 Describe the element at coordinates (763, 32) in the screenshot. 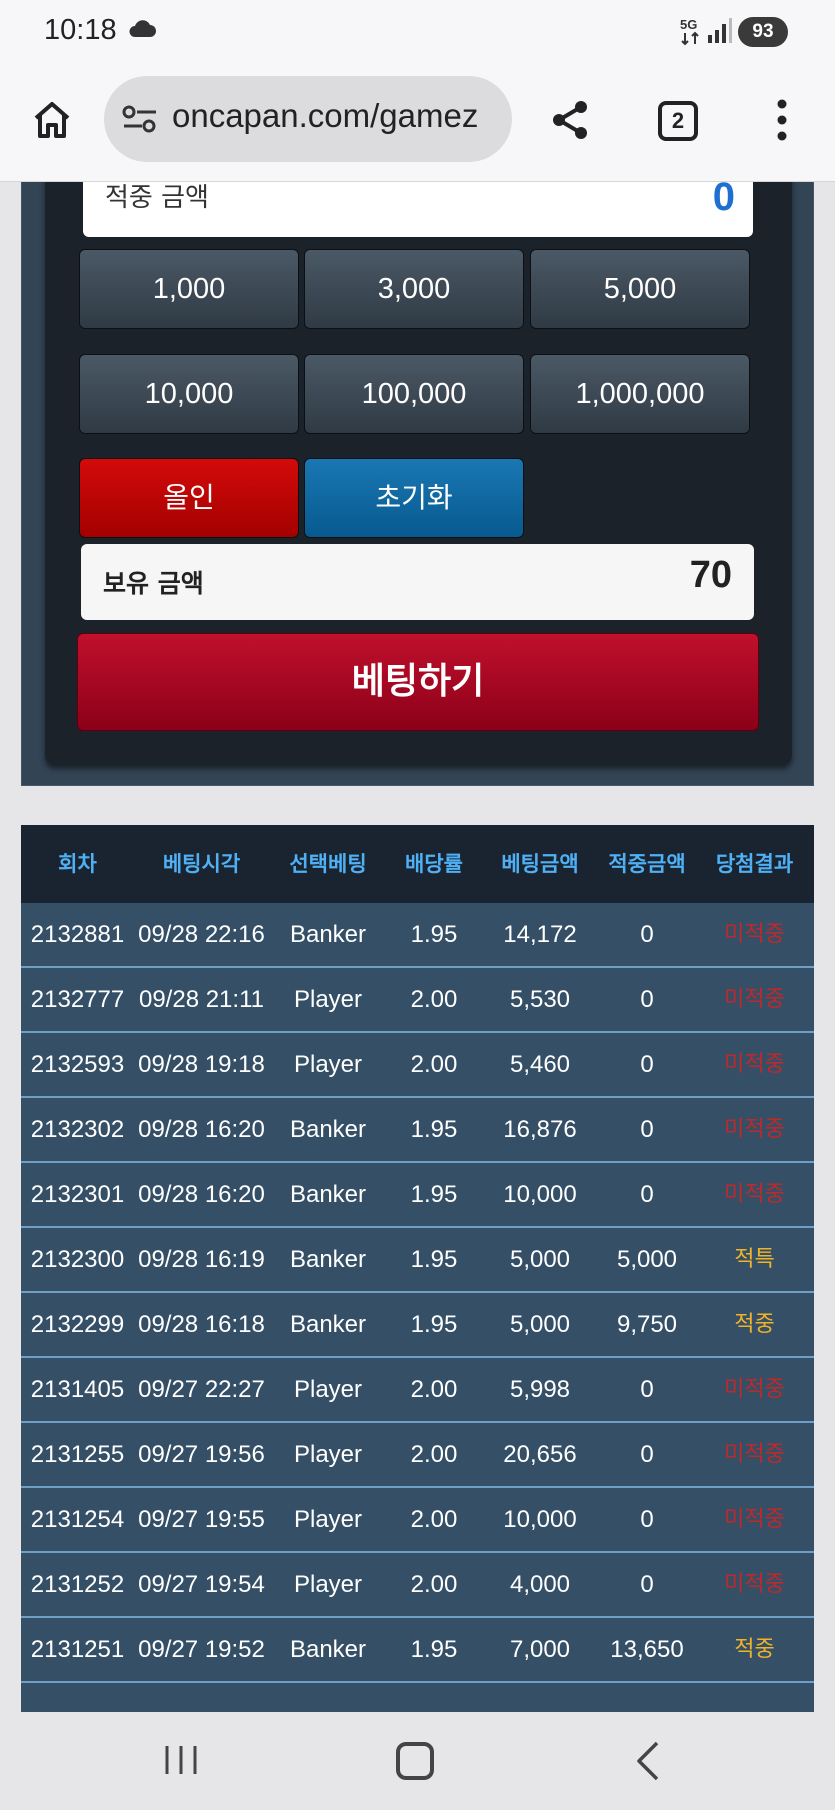

I see `battery-indicator: 93` at that location.